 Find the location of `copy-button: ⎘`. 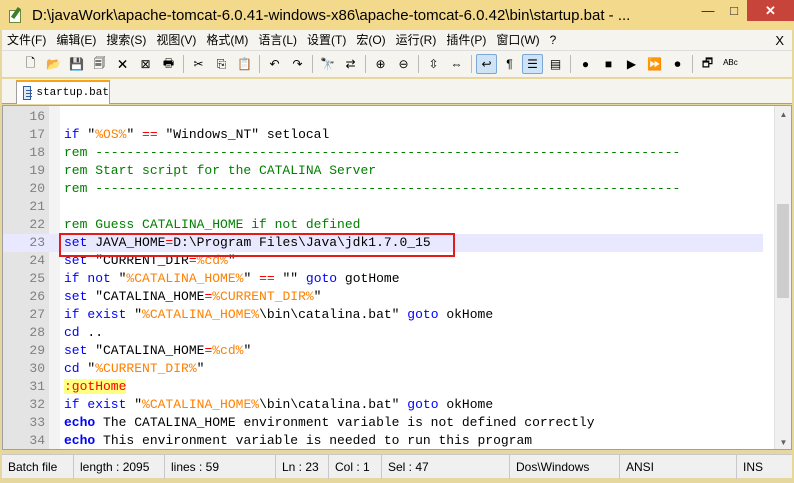

copy-button: ⎘ is located at coordinates (221, 64).